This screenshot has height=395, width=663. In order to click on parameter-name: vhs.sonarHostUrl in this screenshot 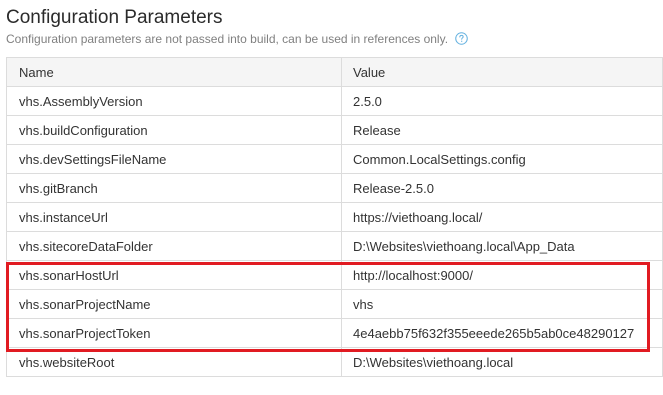, I will do `click(174, 275)`.